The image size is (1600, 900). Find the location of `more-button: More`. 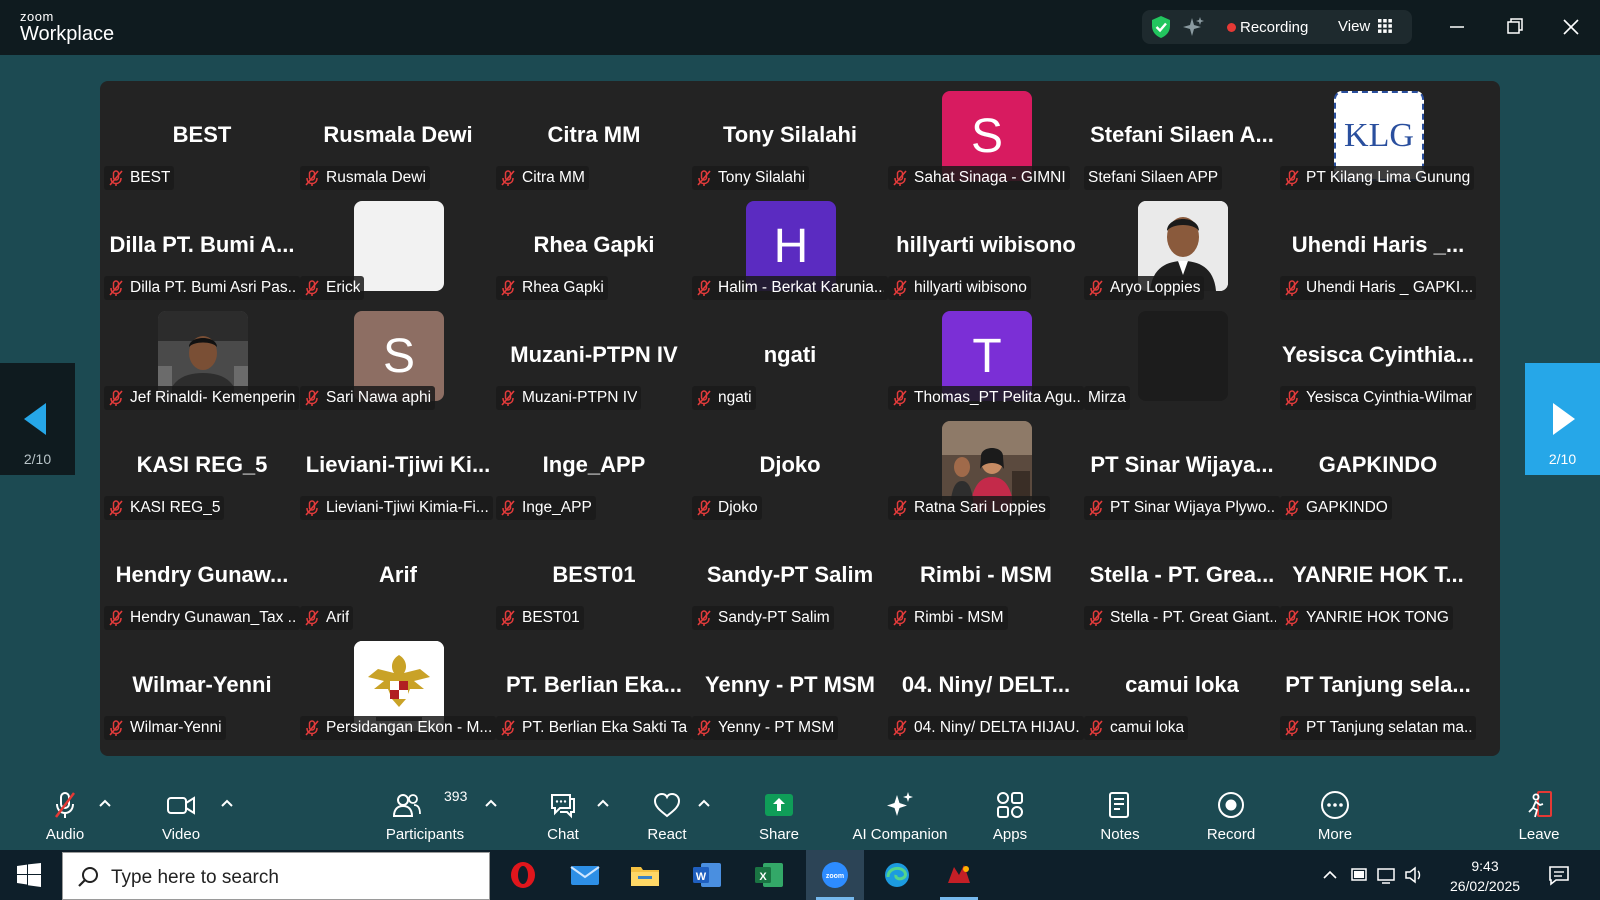

more-button: More is located at coordinates (1335, 813).